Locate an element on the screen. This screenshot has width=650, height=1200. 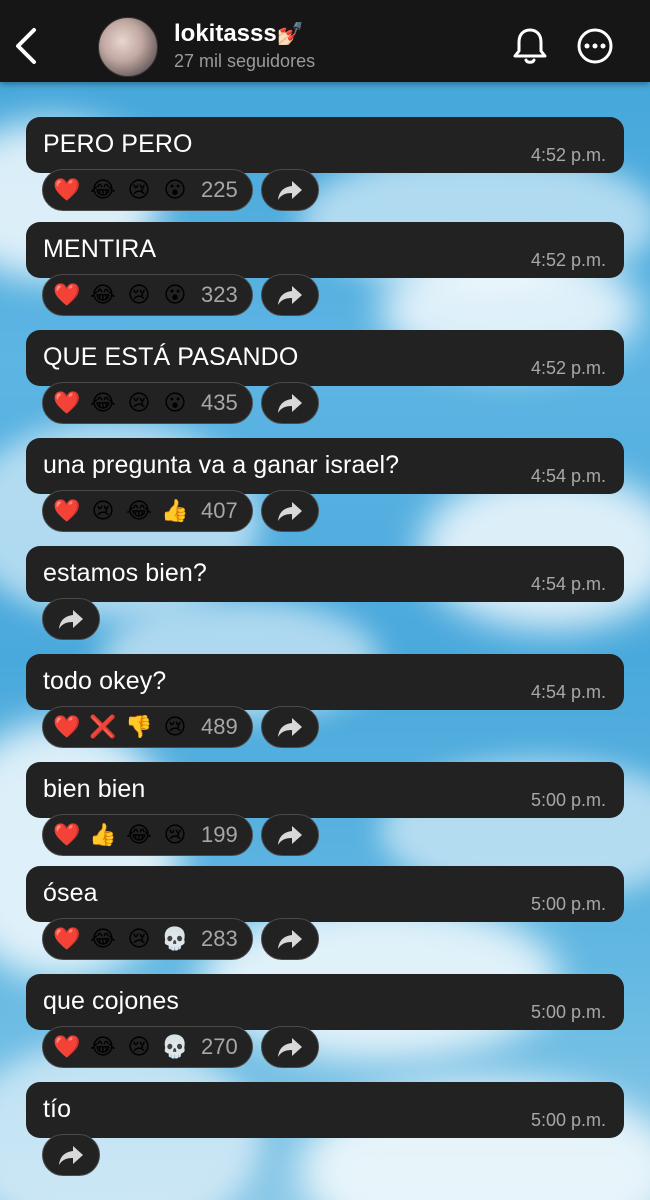
message-text: que cojones is located at coordinates (111, 1001).